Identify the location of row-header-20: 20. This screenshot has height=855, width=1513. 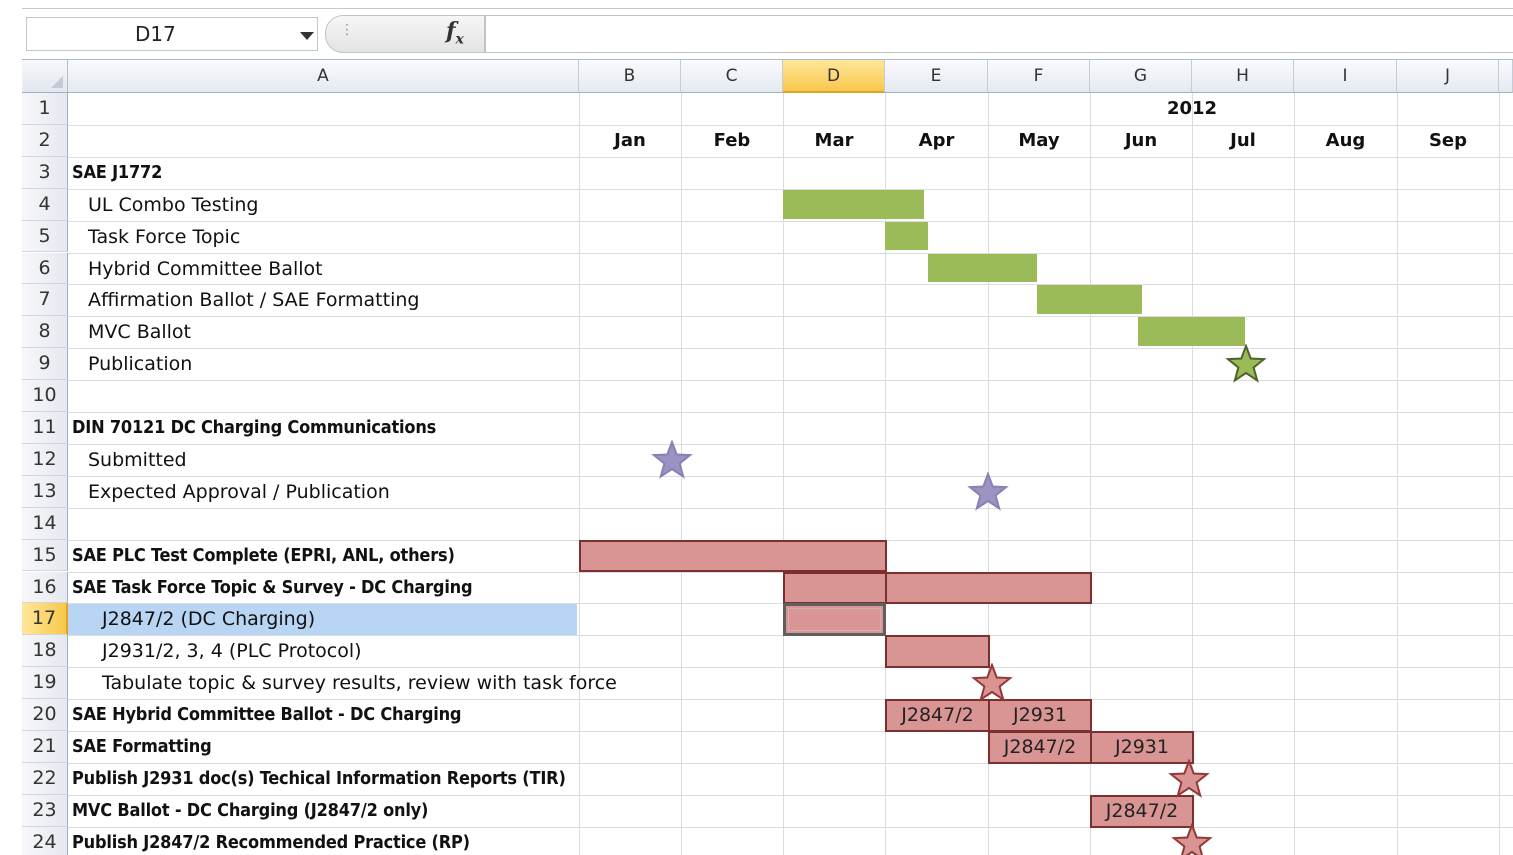
(45, 715).